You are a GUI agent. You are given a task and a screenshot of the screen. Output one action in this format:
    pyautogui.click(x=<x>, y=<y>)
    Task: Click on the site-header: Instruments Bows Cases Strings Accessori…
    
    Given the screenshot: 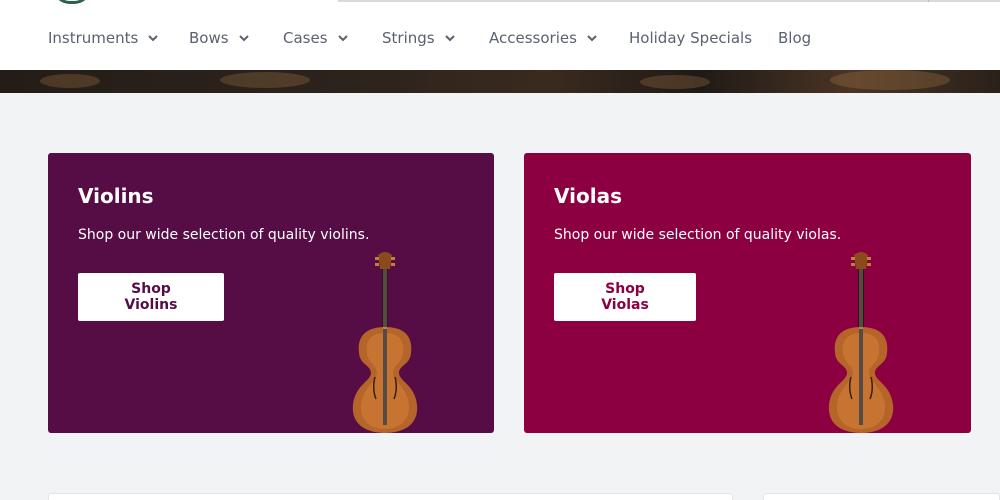 What is the action you would take?
    pyautogui.click(x=500, y=35)
    